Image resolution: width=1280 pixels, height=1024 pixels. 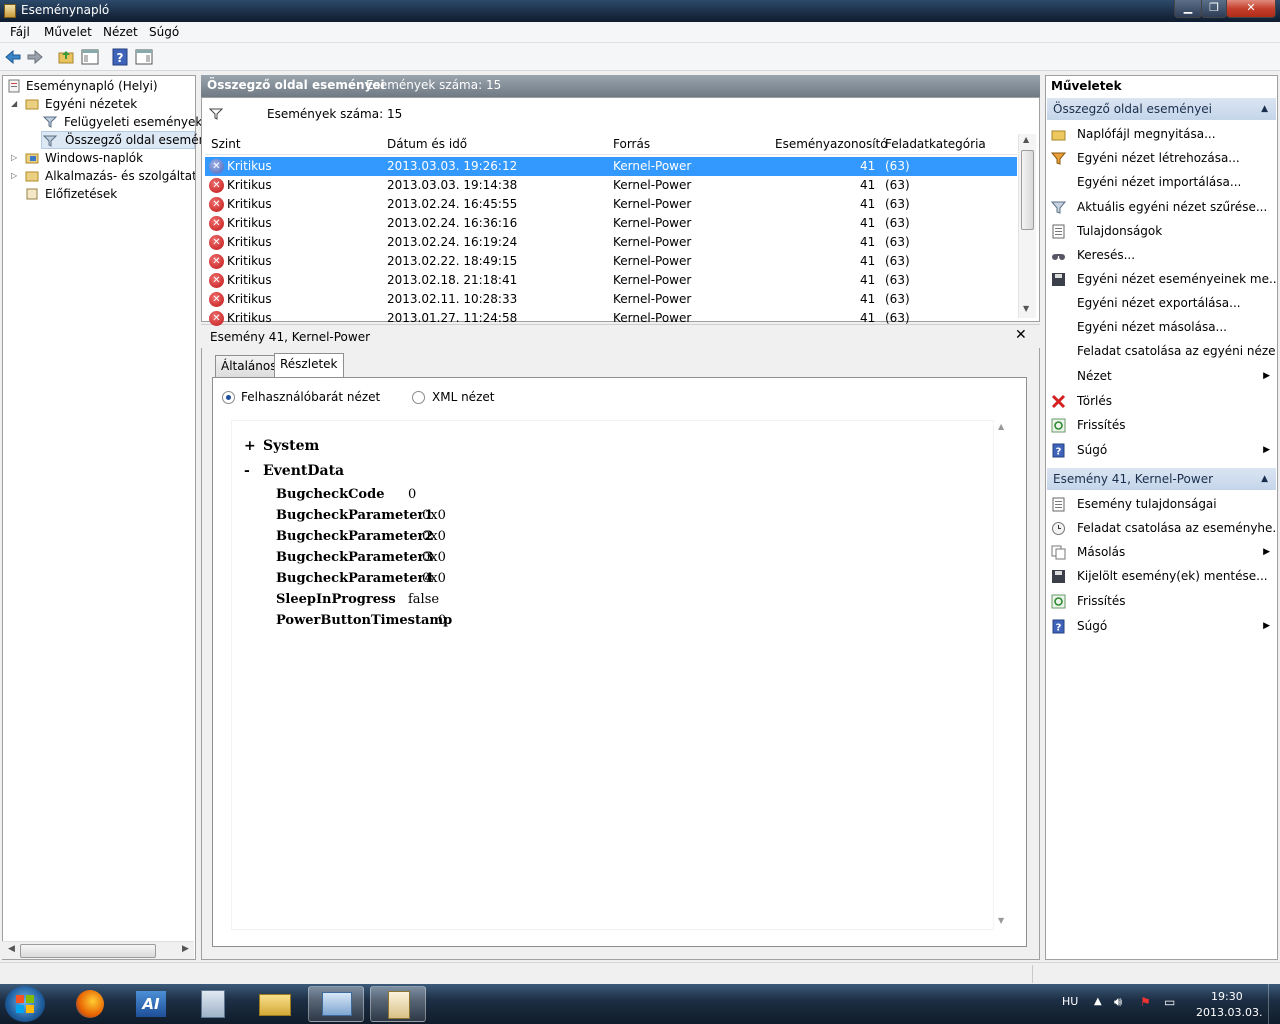 I want to click on tree-item-summary-events: Összegző oldal eseménye, so click(x=131, y=140).